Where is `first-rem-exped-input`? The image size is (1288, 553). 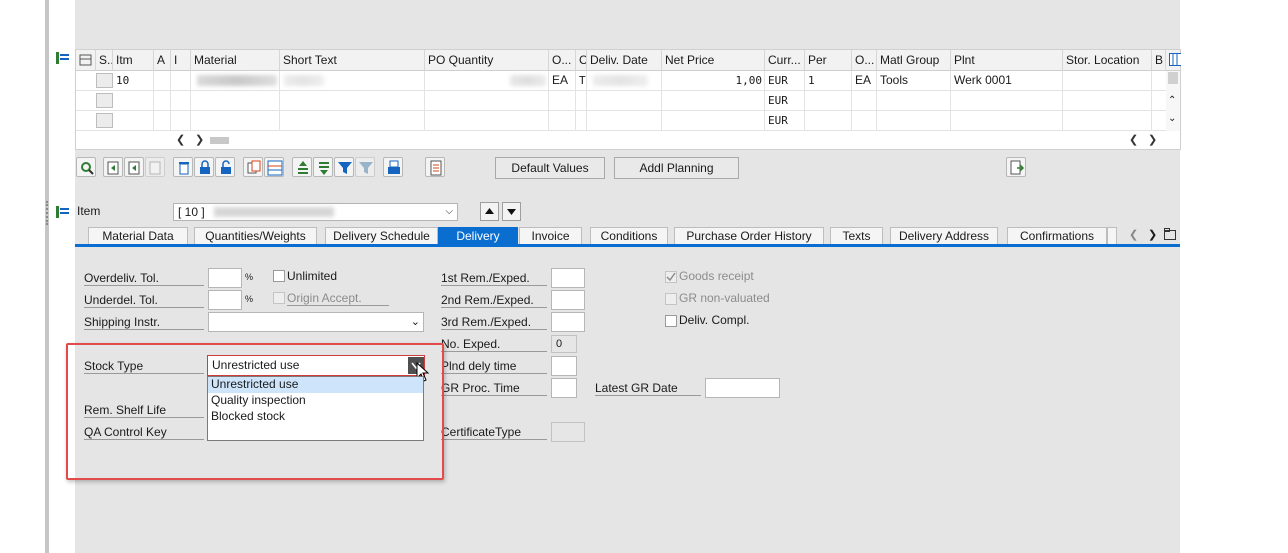
first-rem-exped-input is located at coordinates (568, 278).